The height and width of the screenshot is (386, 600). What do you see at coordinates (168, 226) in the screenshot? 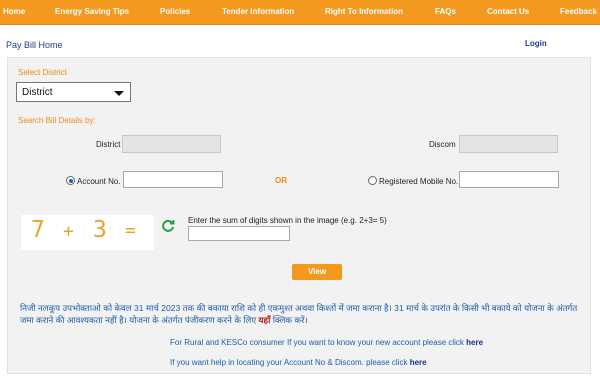
I see `refresh-captcha-icon` at bounding box center [168, 226].